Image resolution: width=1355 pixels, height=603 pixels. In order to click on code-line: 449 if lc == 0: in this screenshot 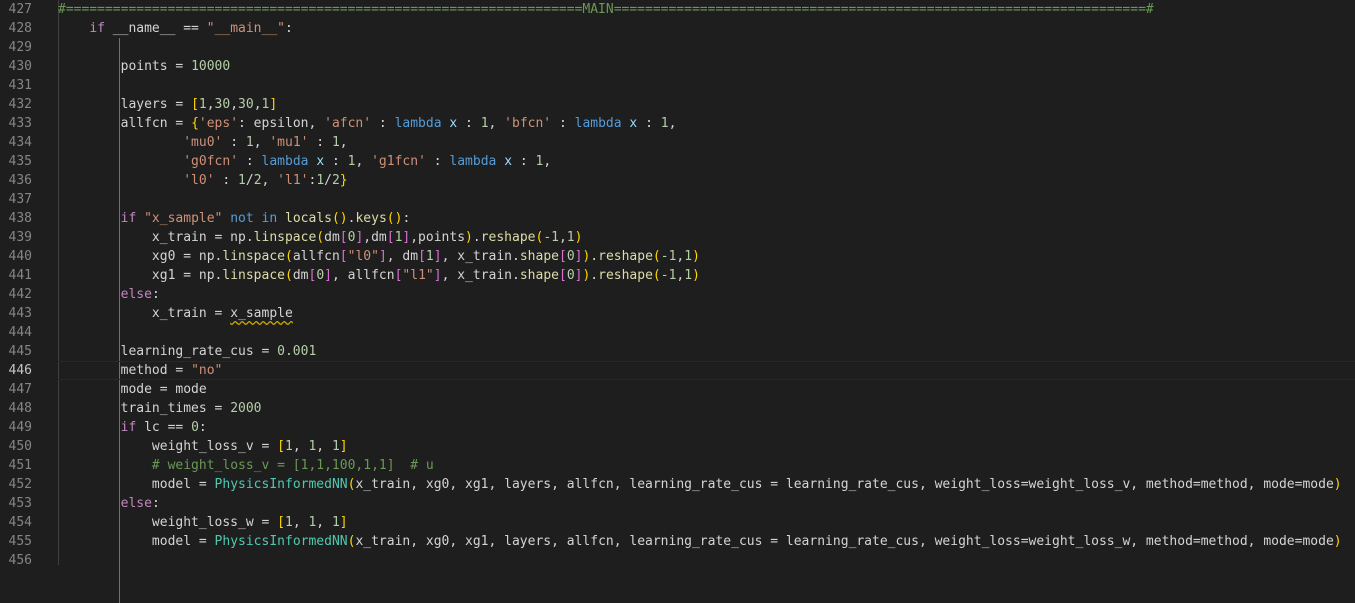, I will do `click(677, 427)`.